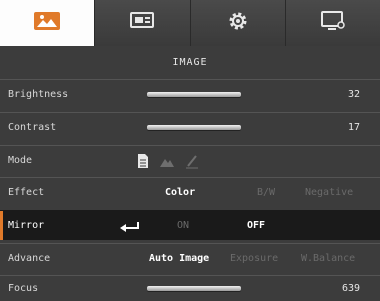  I want to click on brightness-row: Brightness 32, so click(190, 94).